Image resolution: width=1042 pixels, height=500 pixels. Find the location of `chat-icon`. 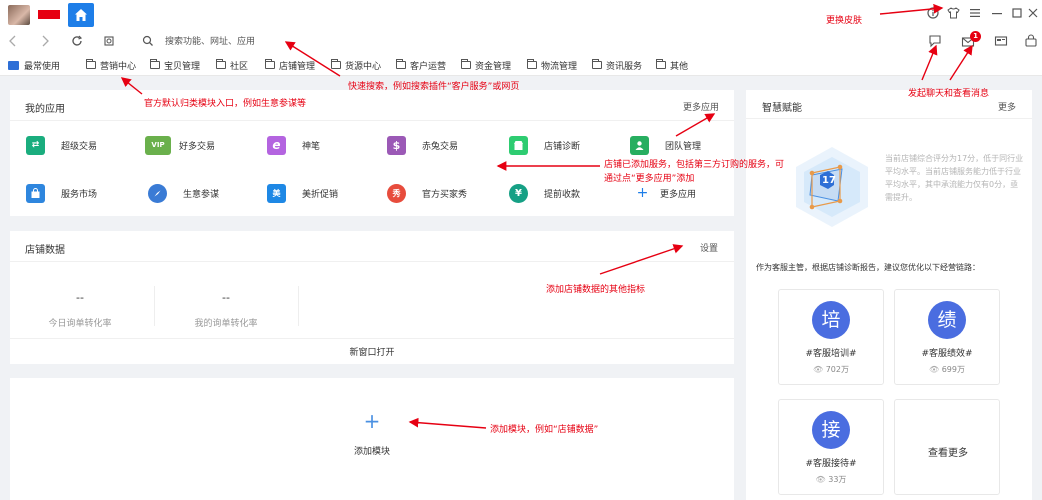

chat-icon is located at coordinates (936, 42).